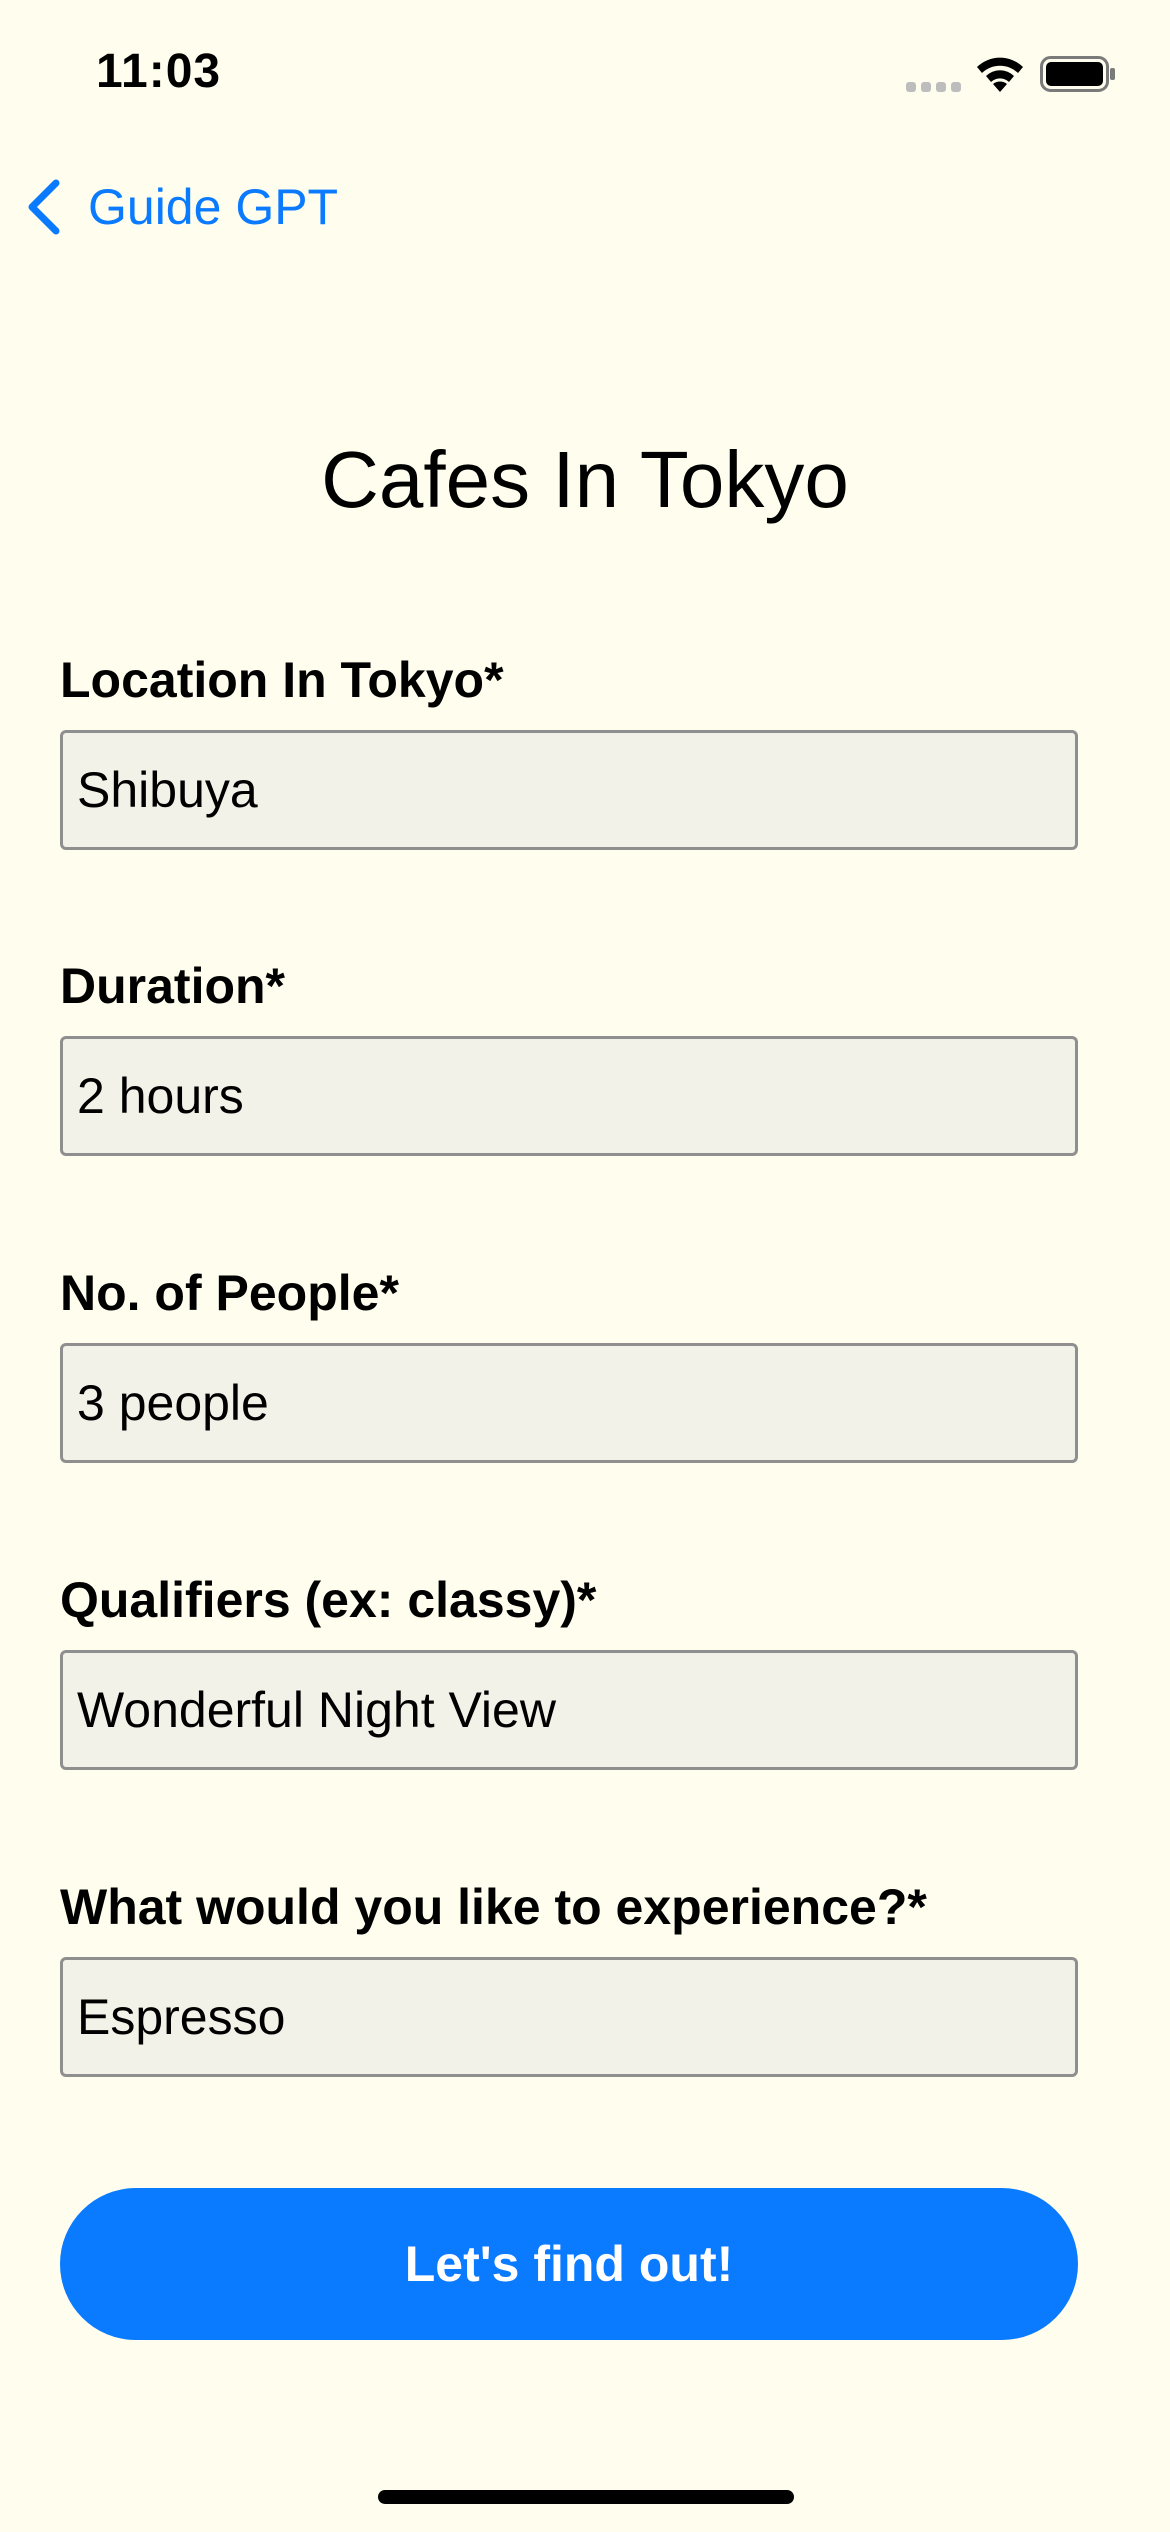 The height and width of the screenshot is (2532, 1170). I want to click on people-label: No. of People*, so click(229, 1293).